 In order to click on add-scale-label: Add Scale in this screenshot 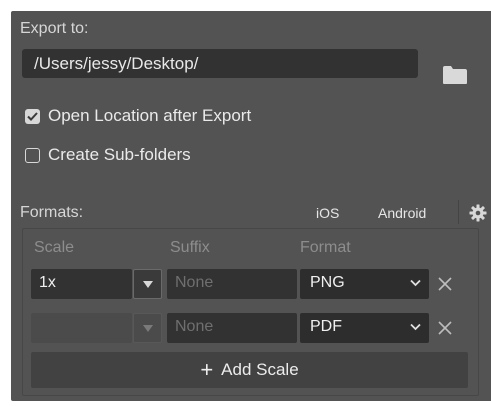, I will do `click(260, 369)`.